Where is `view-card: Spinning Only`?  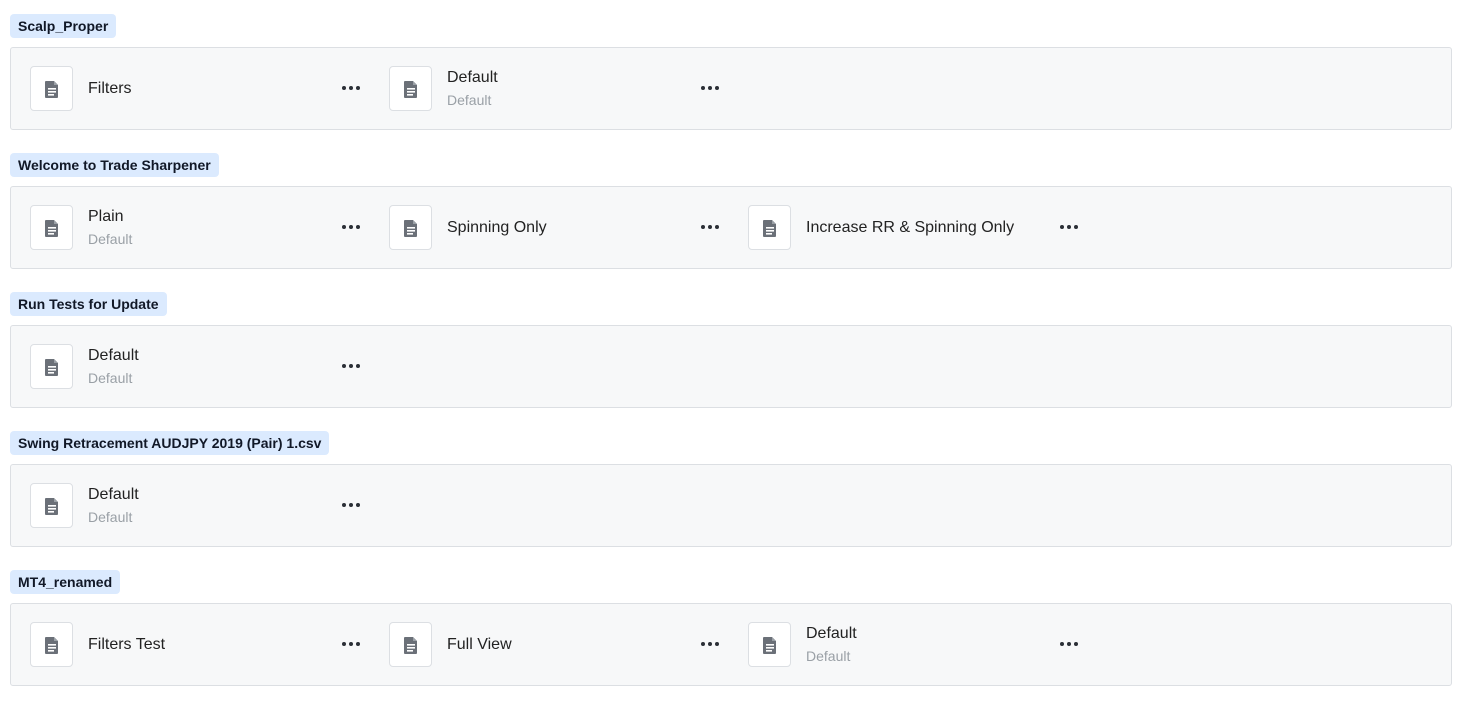
view-card: Spinning Only is located at coordinates (559, 228).